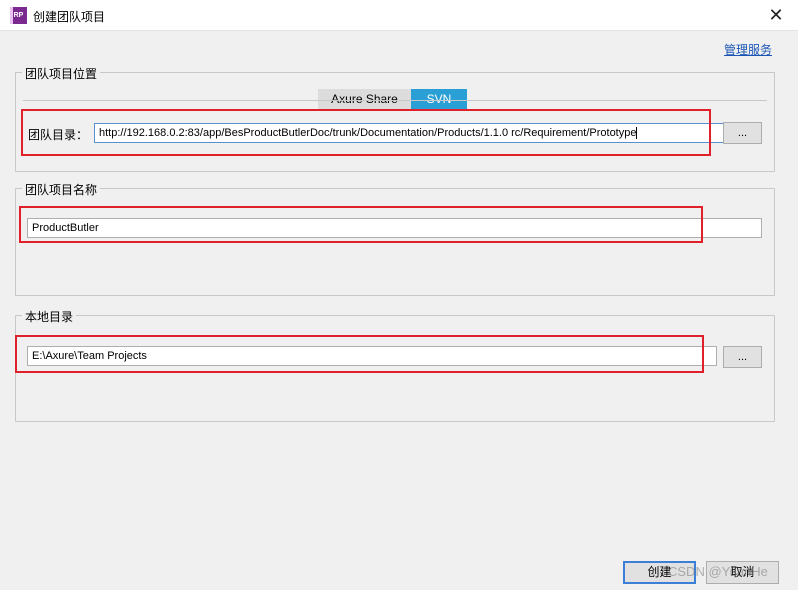 The image size is (798, 590). I want to click on team-location-legend: 团队项目位置, so click(61, 73).